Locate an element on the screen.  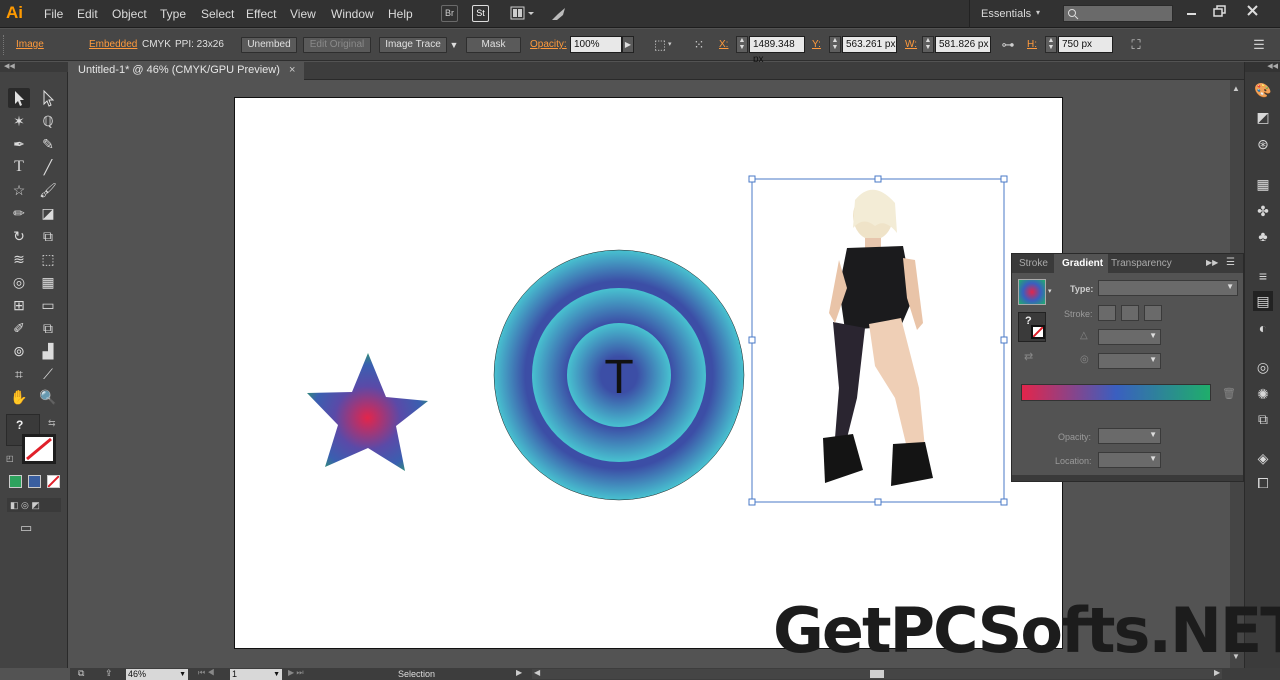
delete-stop-icon: 🗑 is located at coordinates (1229, 393).